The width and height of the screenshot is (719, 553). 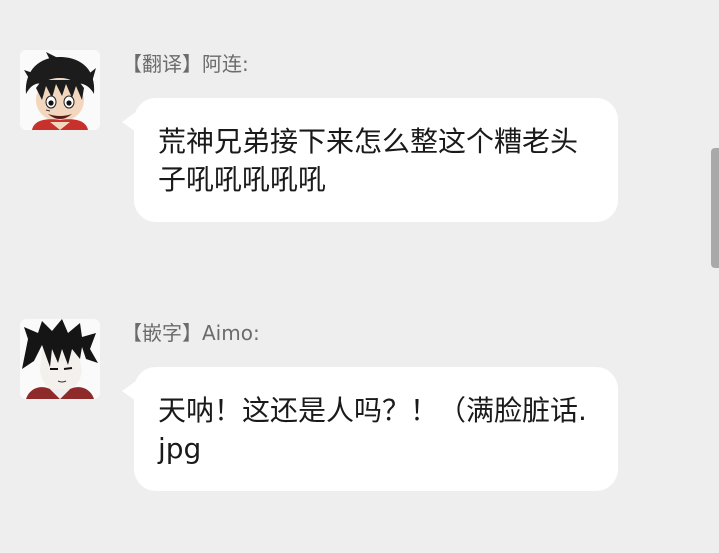 What do you see at coordinates (185, 64) in the screenshot?
I see `sender-name: 【翻译】阿连:` at bounding box center [185, 64].